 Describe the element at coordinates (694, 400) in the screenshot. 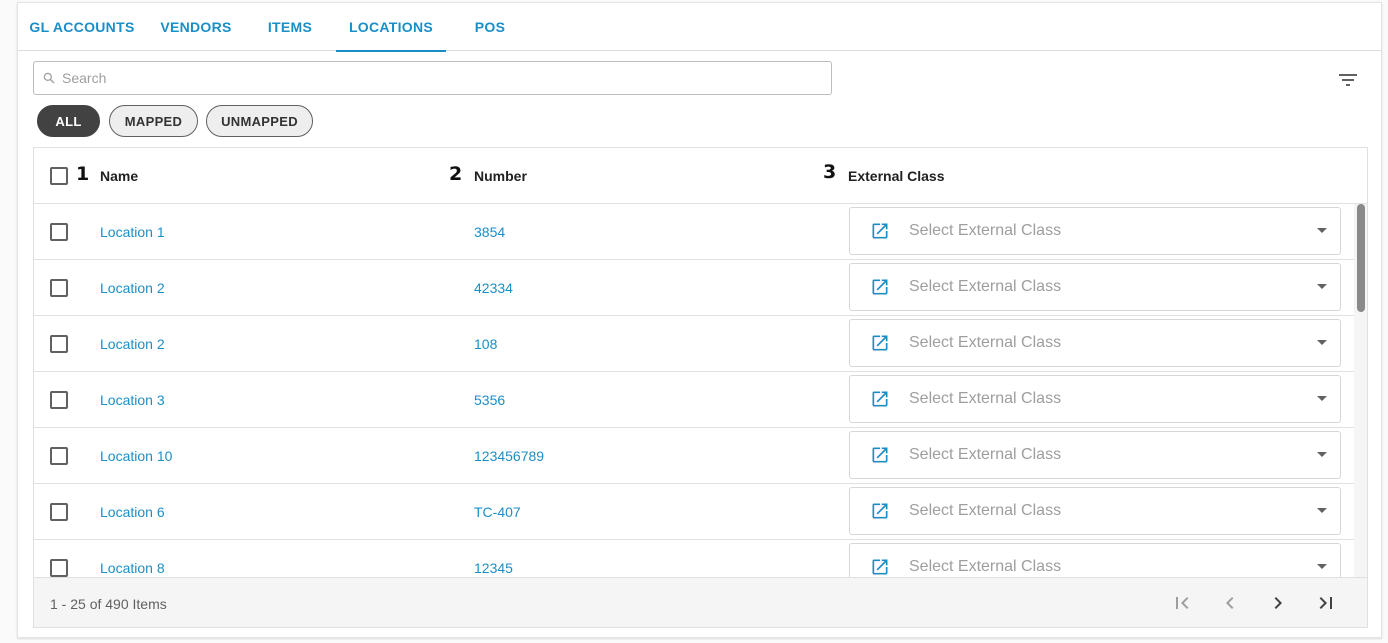

I see `table-row: Location 3 5356 Select External Class` at that location.